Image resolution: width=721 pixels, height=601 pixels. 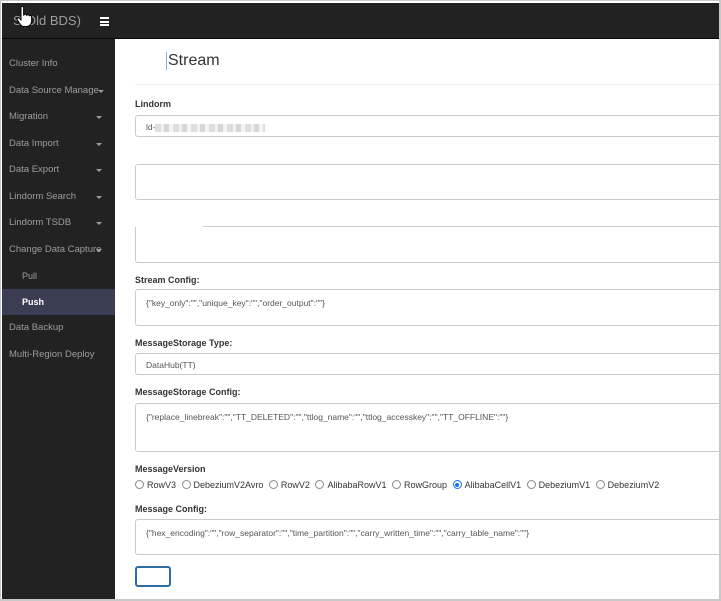 I want to click on sidebar-item-multi-region-deploy: Multi-Region Deploy, so click(x=58, y=355).